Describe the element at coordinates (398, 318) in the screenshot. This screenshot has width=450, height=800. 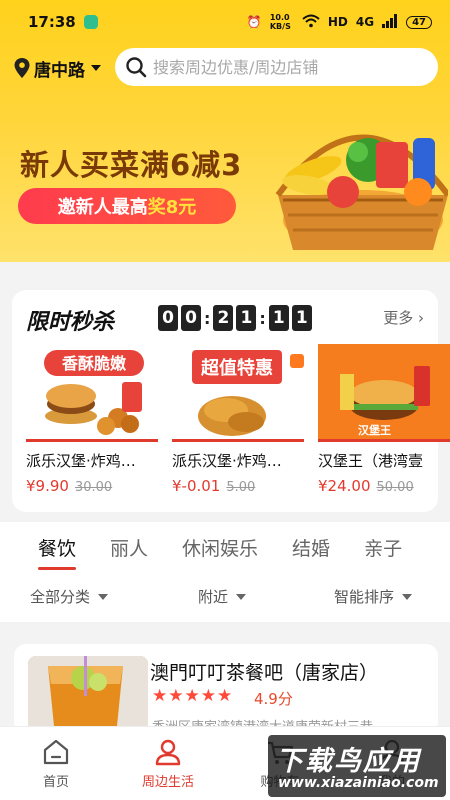
I see `more-label: 更多` at that location.